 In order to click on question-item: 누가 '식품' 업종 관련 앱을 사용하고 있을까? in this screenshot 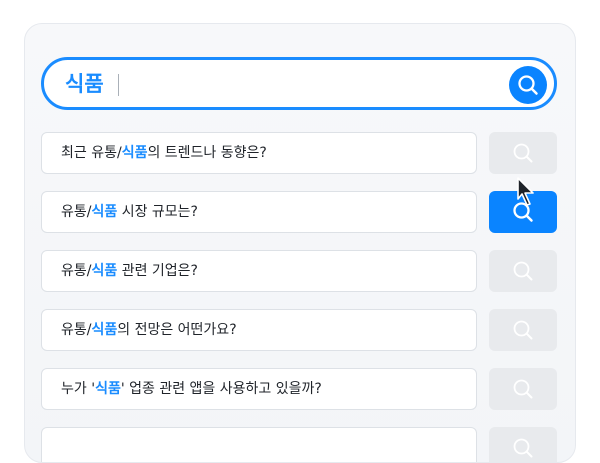, I will do `click(259, 389)`.